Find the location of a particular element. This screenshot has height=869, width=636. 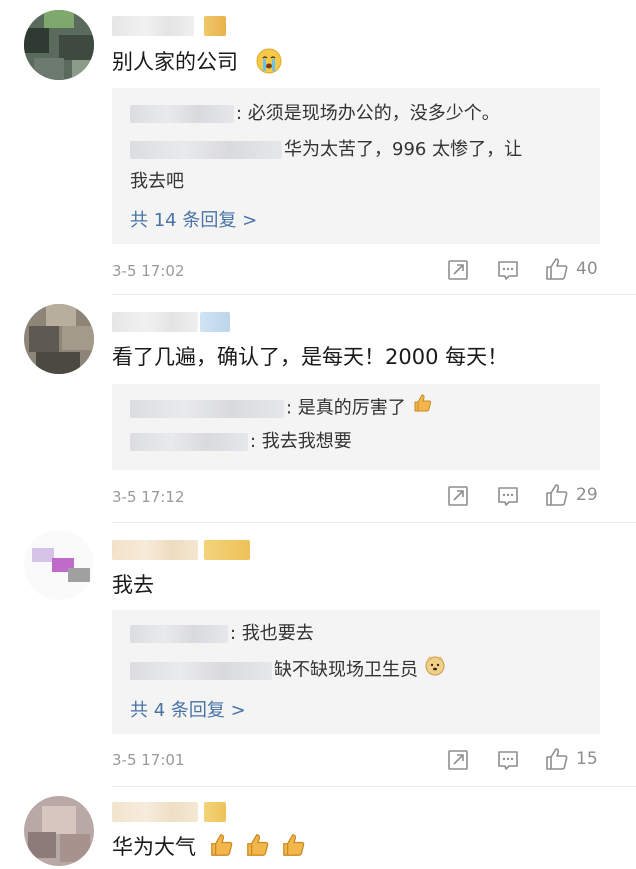

reply-2: : 我去我想要 is located at coordinates (241, 442).